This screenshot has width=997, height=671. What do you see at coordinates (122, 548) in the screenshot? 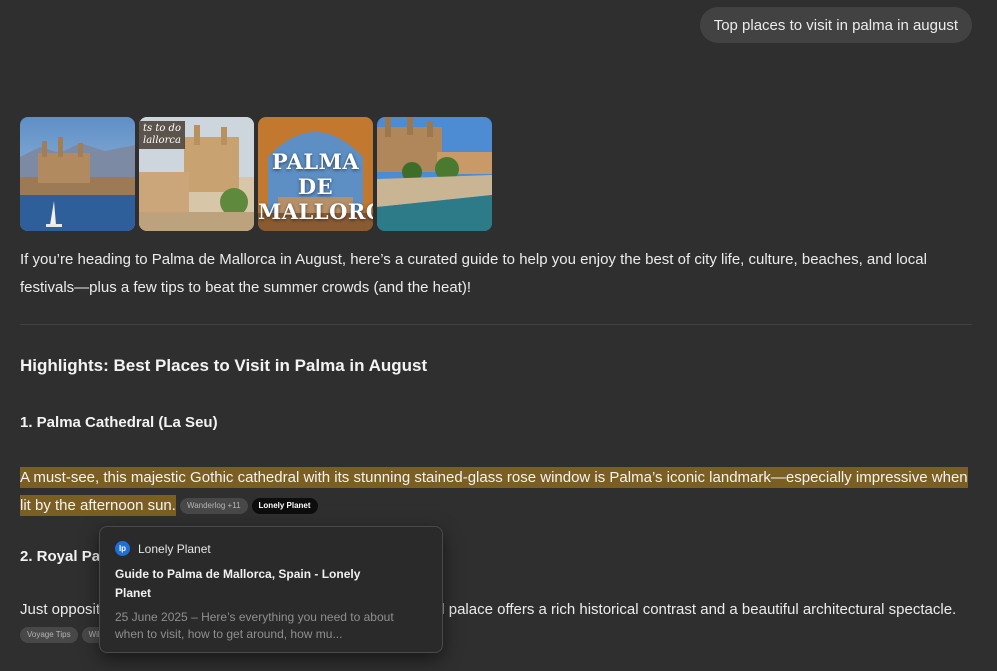
I see `lonely-planet-icon: lp` at bounding box center [122, 548].